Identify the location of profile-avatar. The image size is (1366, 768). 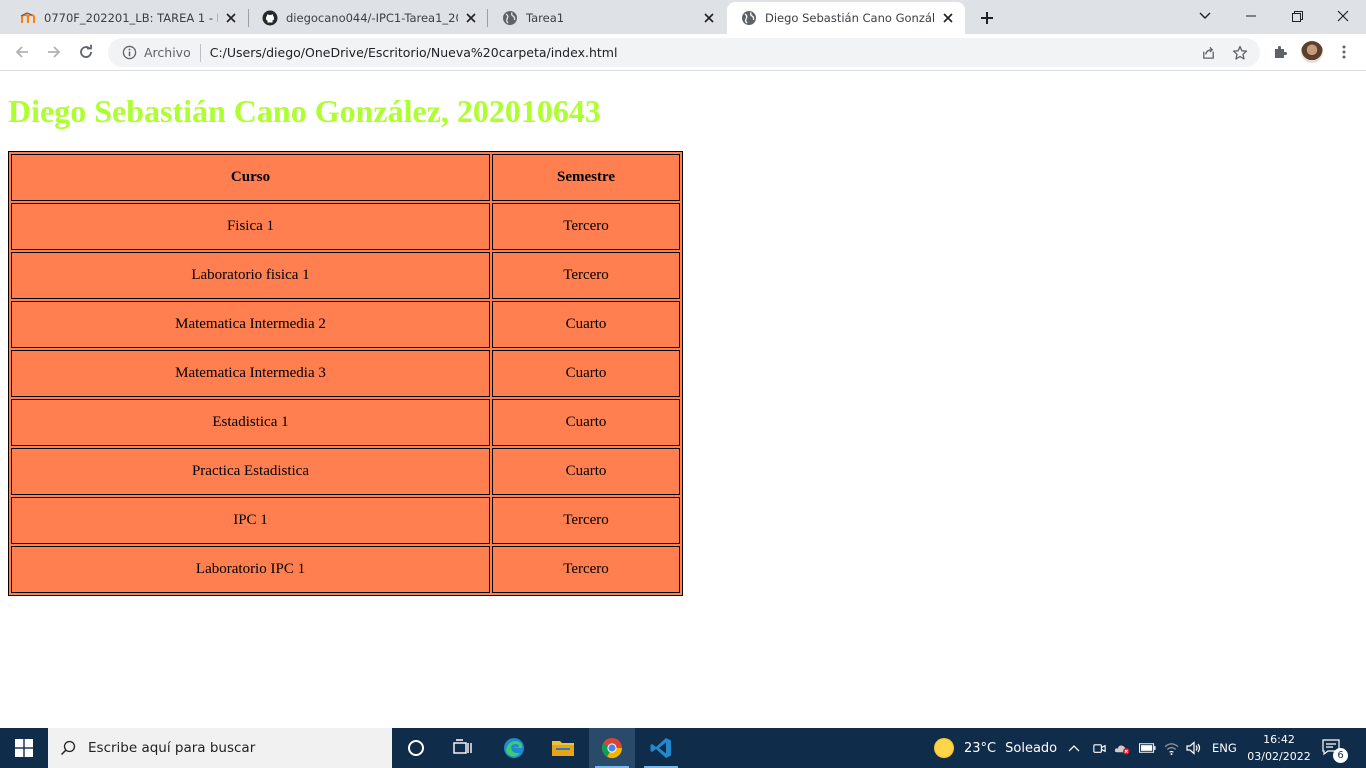
(1312, 52).